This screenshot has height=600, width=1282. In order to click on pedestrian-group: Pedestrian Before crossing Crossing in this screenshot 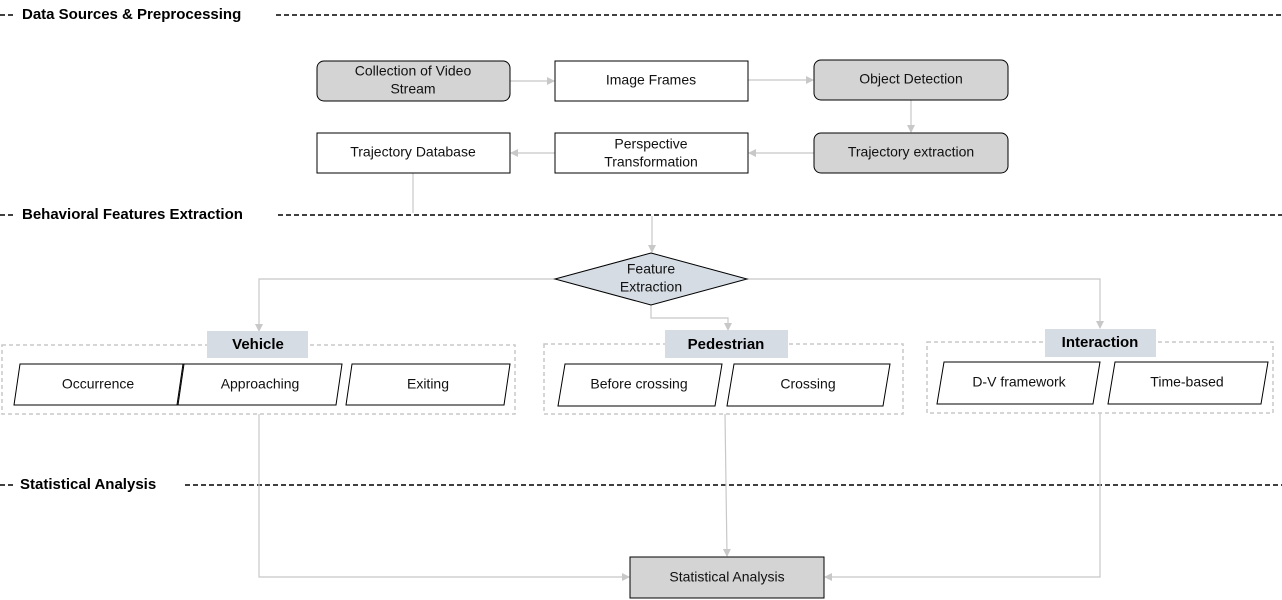, I will do `click(723, 372)`.